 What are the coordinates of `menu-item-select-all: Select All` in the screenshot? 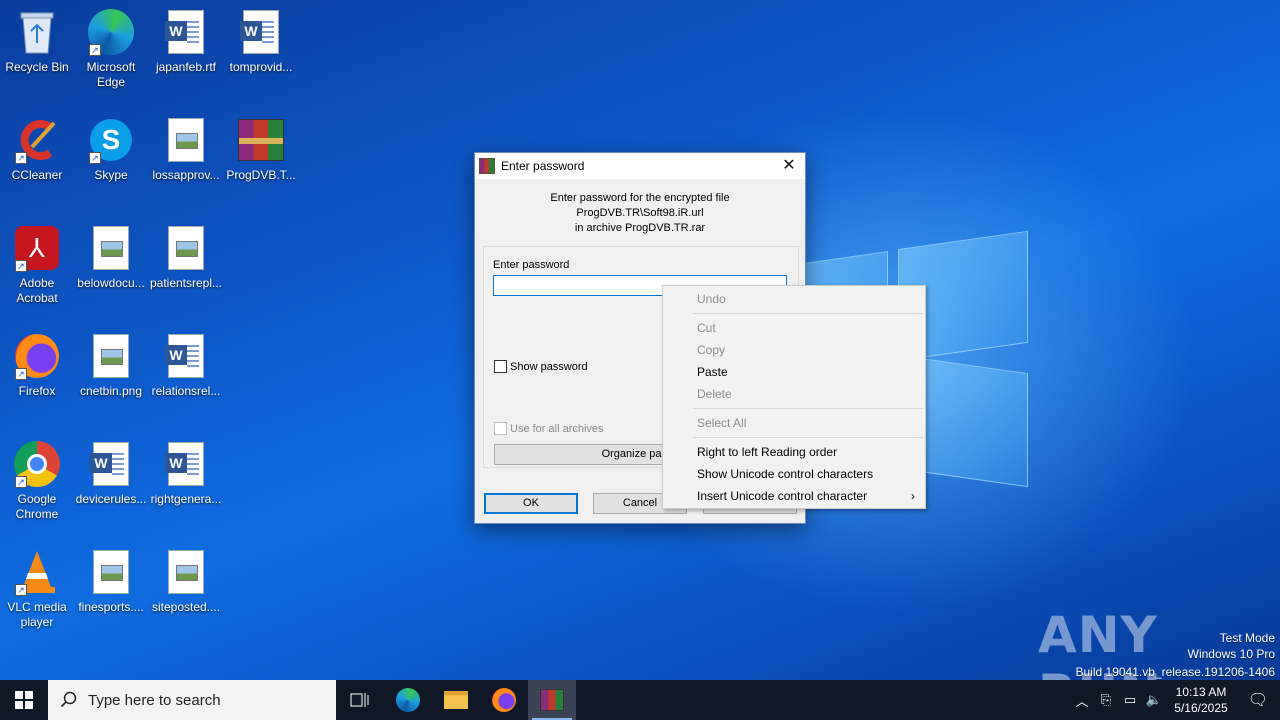 It's located at (794, 423).